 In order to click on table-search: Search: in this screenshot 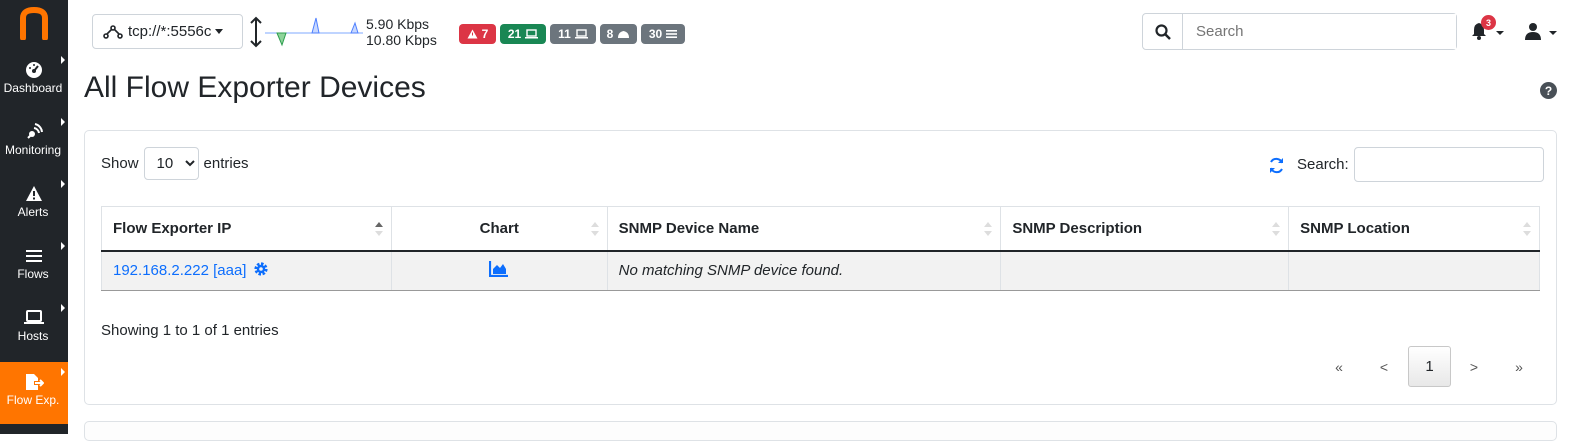, I will do `click(1420, 164)`.